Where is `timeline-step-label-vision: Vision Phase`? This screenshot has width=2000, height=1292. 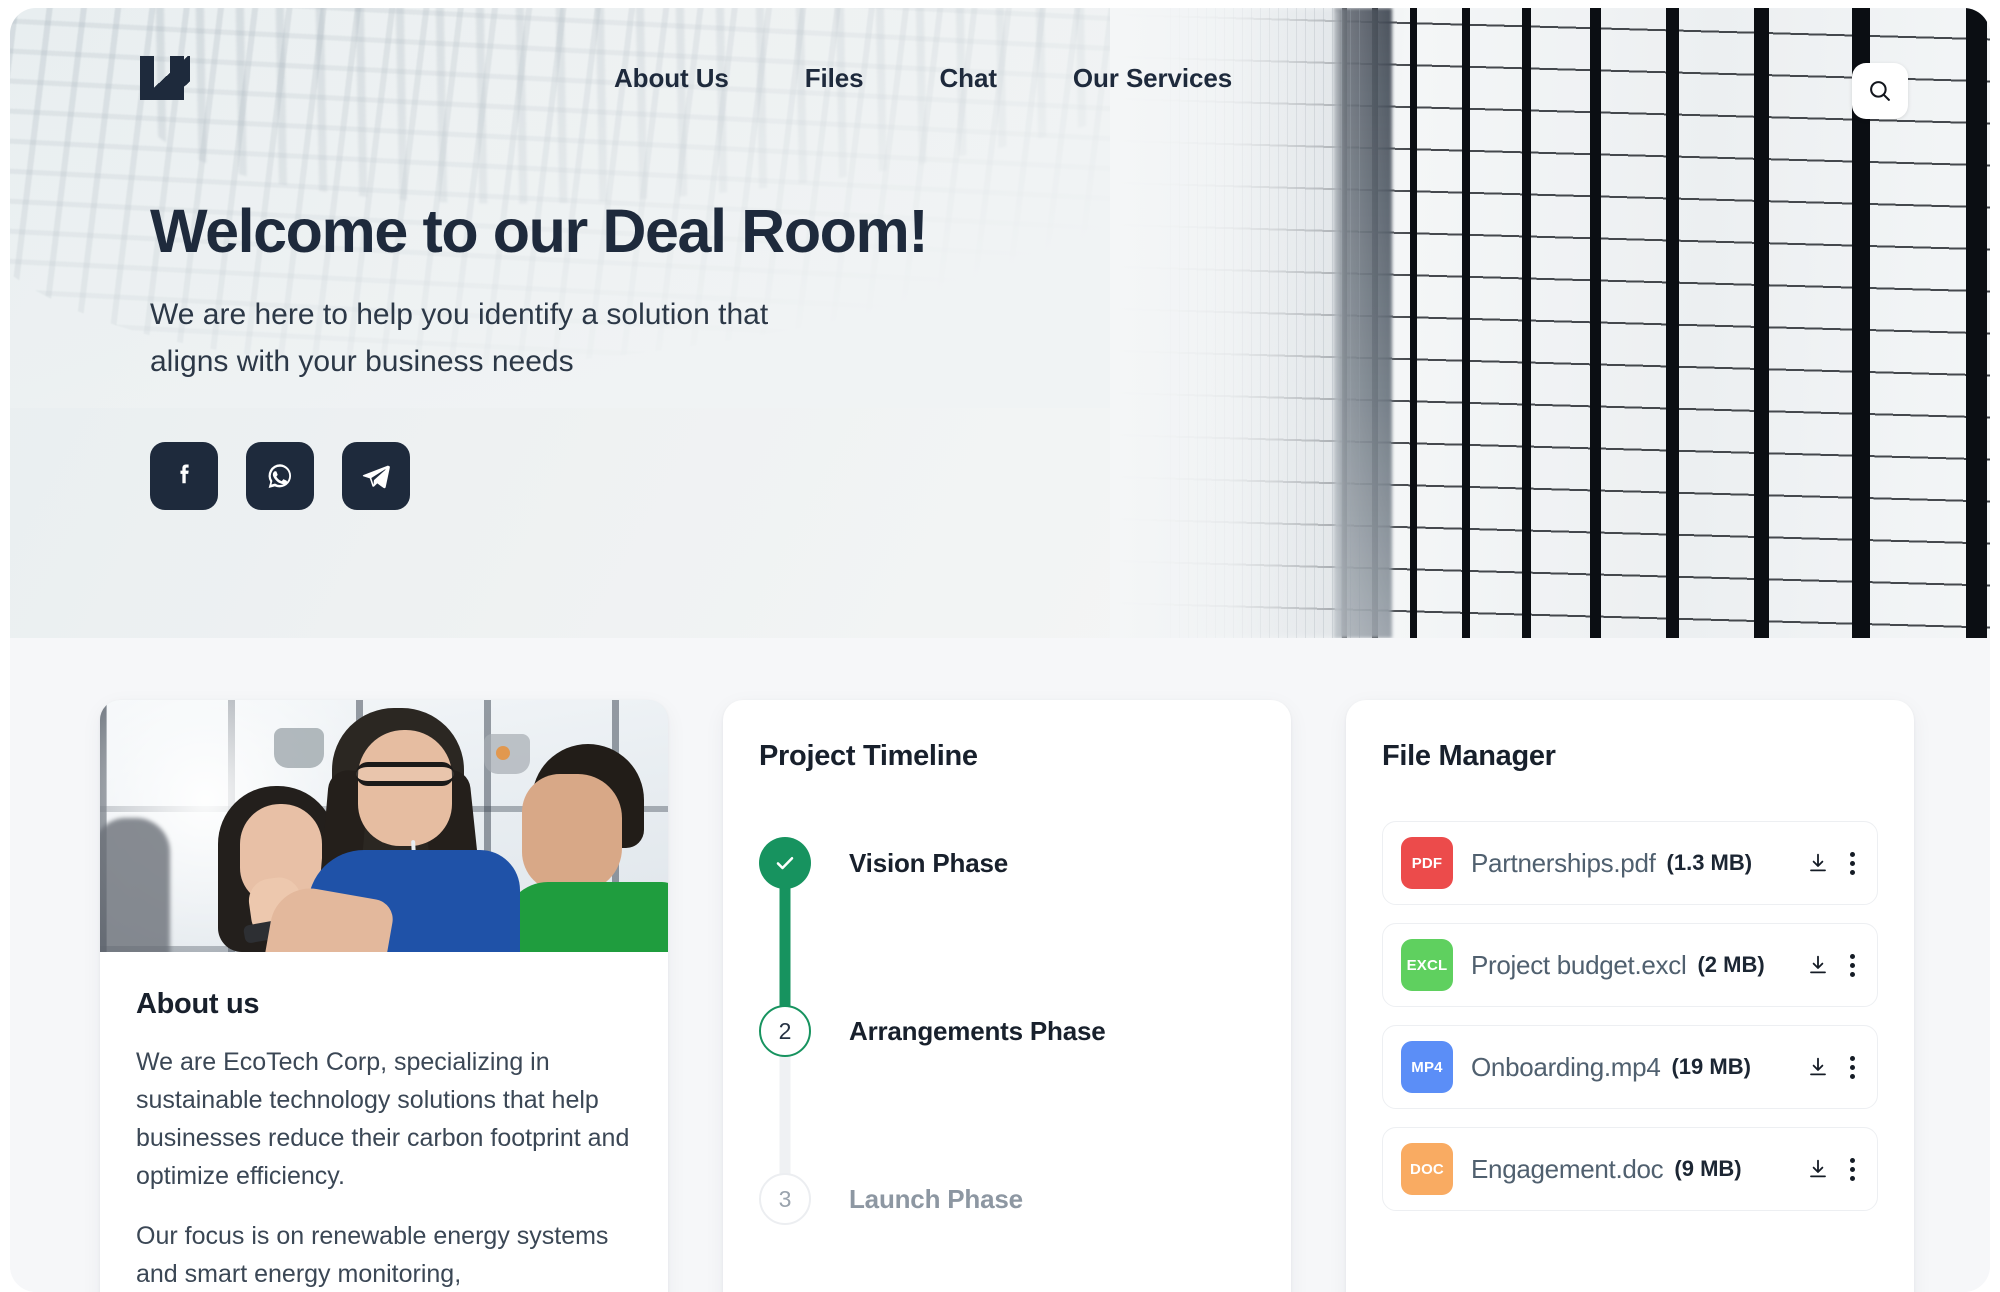
timeline-step-label-vision: Vision Phase is located at coordinates (928, 863).